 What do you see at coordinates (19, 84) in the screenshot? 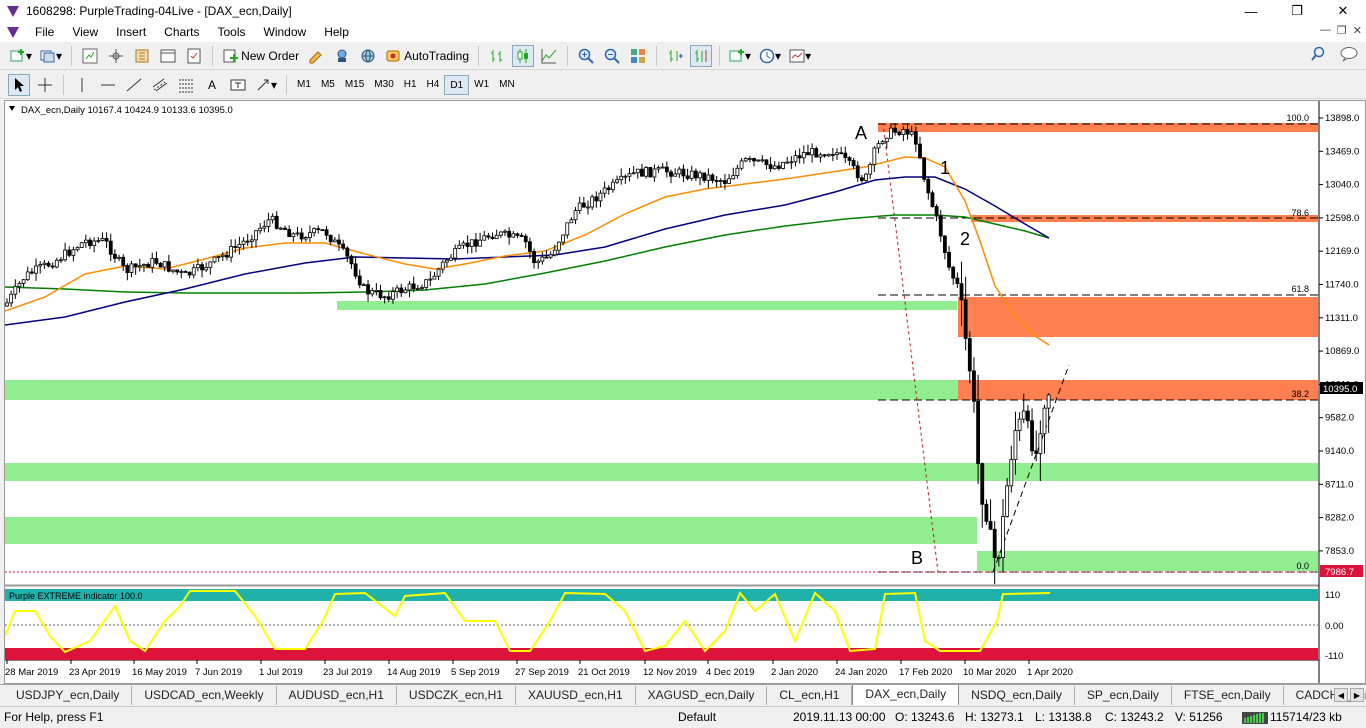
I see `cursor-button` at bounding box center [19, 84].